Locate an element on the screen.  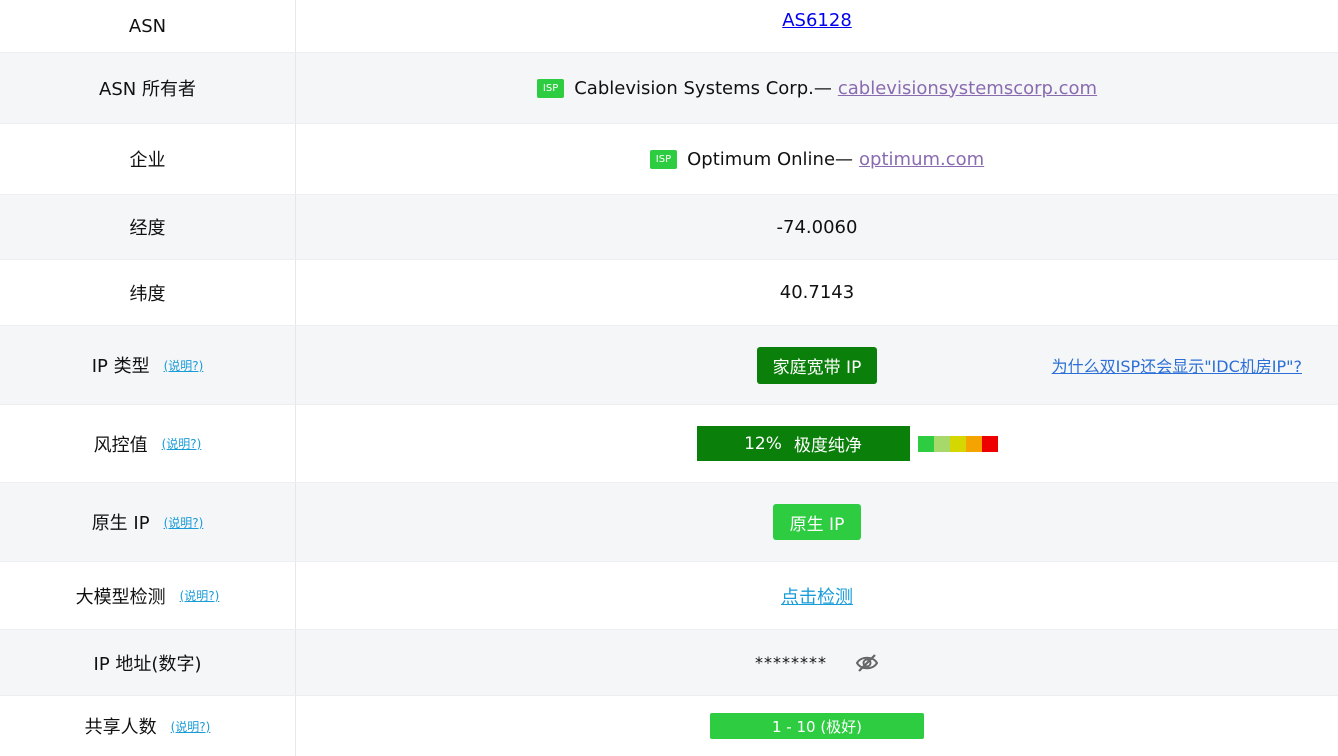
row-label: 纬度 is located at coordinates (148, 292).